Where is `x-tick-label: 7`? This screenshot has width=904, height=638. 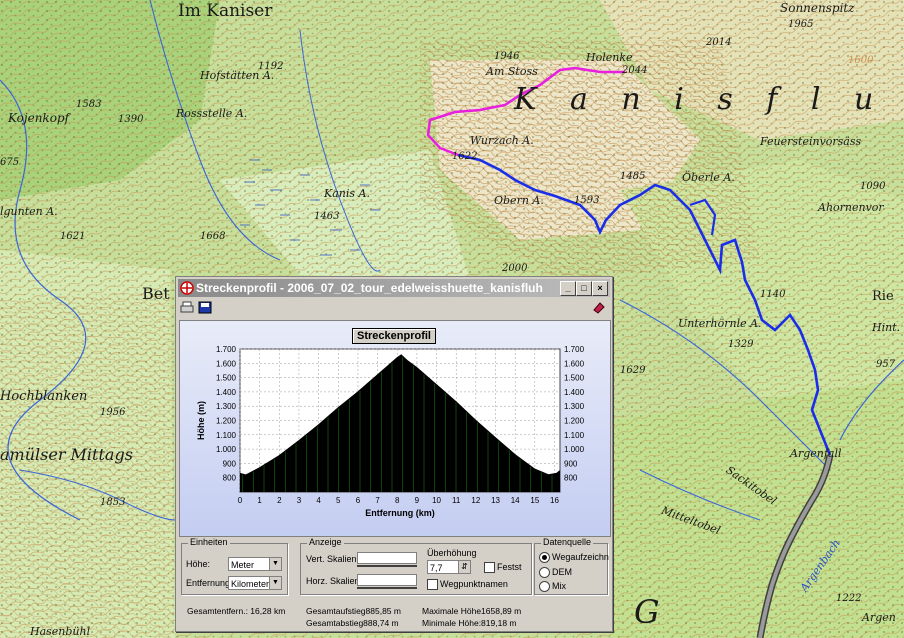 x-tick-label: 7 is located at coordinates (377, 500).